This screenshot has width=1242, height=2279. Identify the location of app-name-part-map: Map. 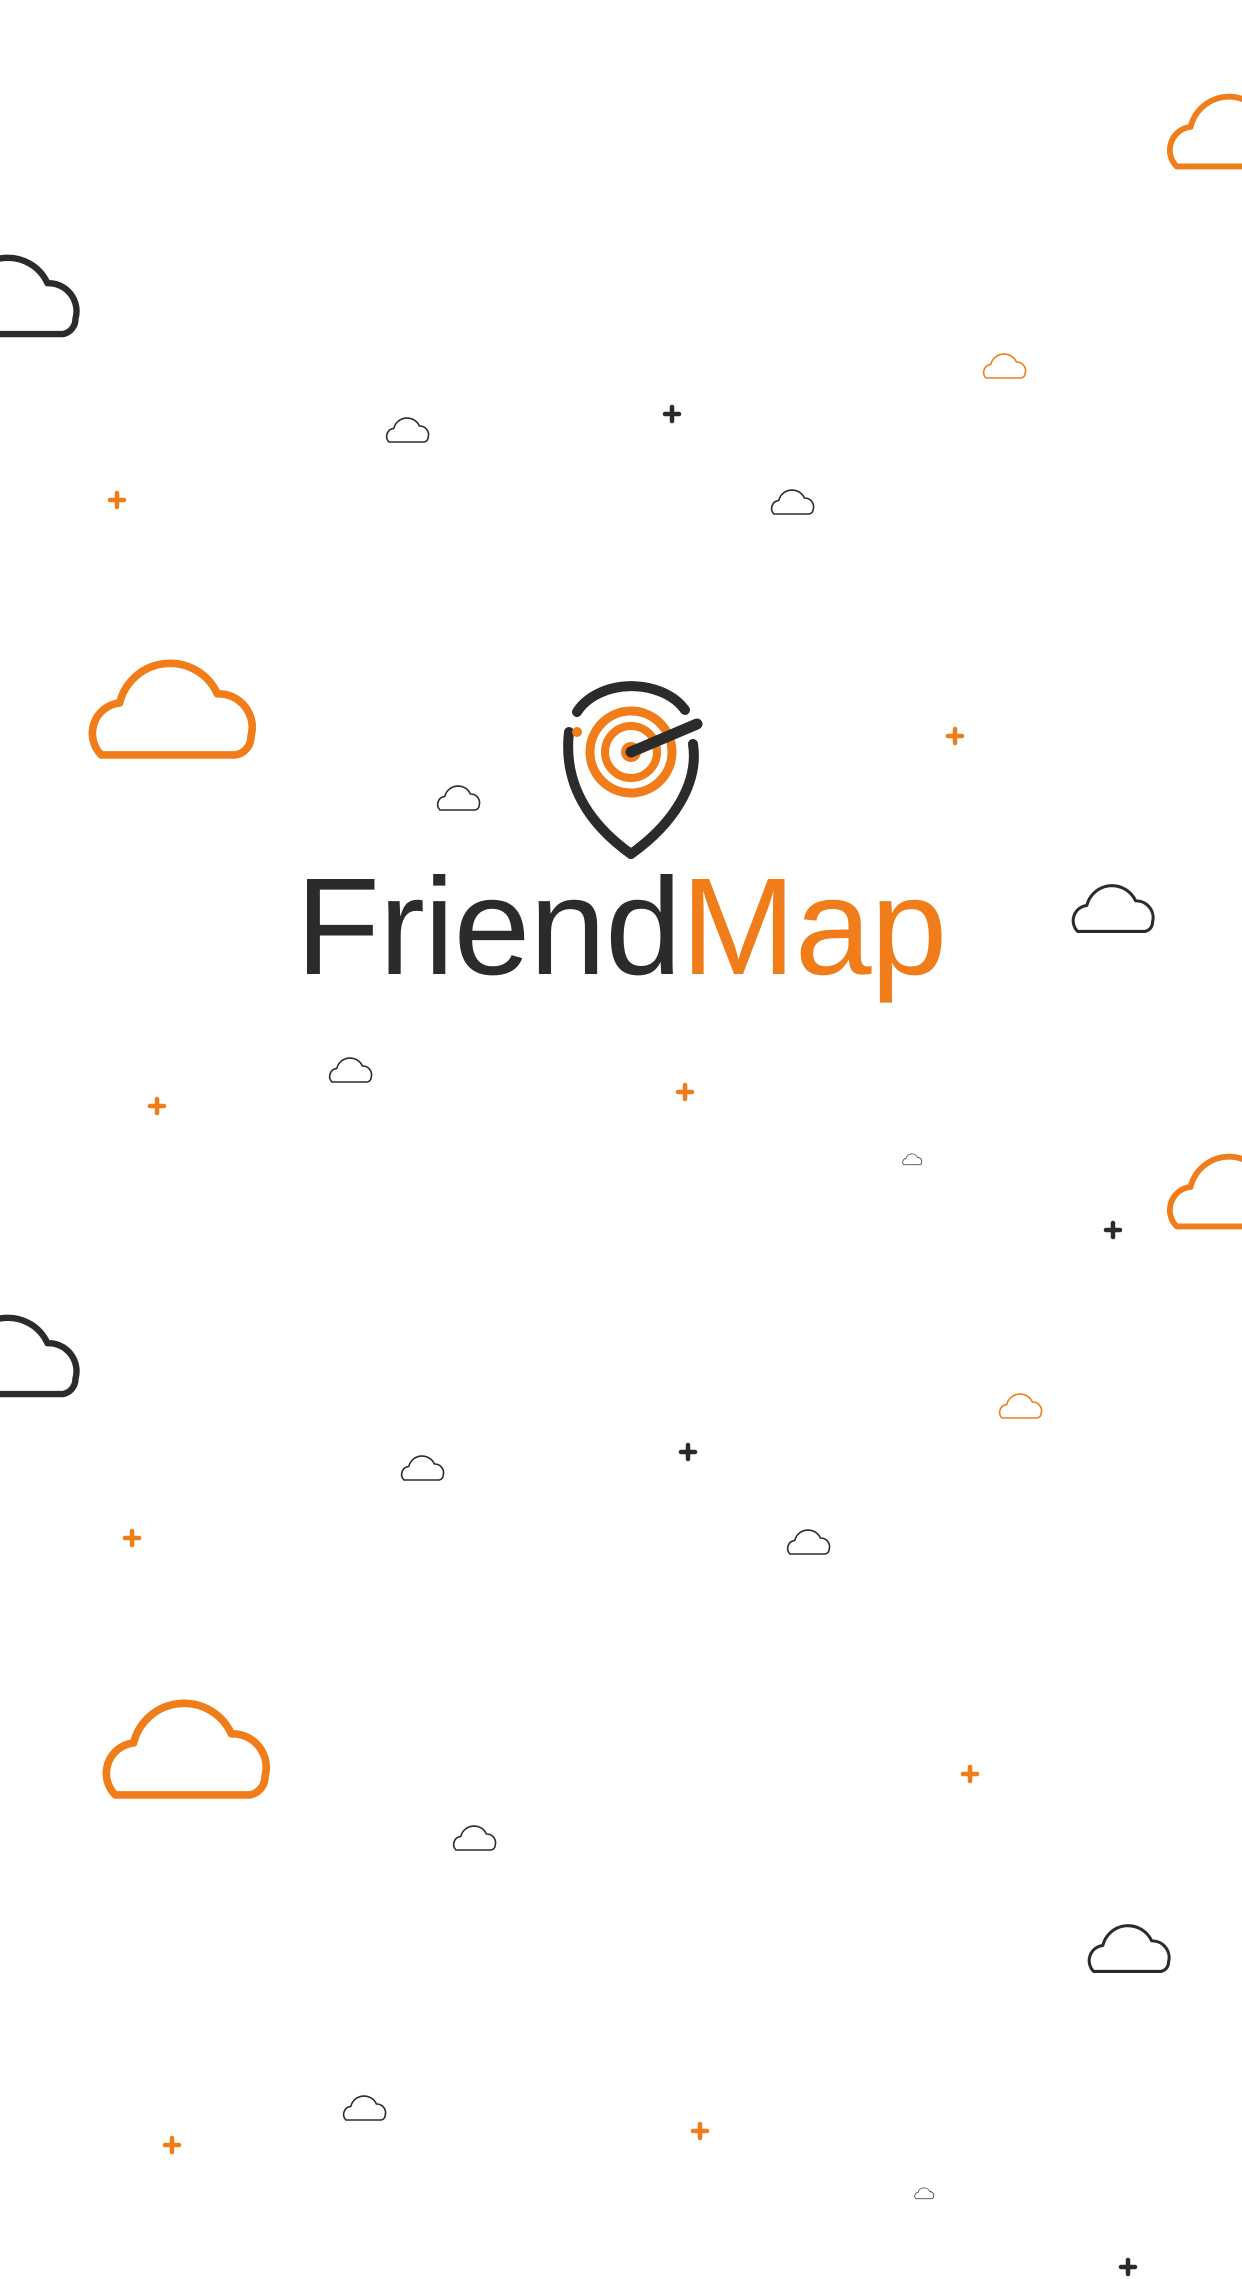
(813, 927).